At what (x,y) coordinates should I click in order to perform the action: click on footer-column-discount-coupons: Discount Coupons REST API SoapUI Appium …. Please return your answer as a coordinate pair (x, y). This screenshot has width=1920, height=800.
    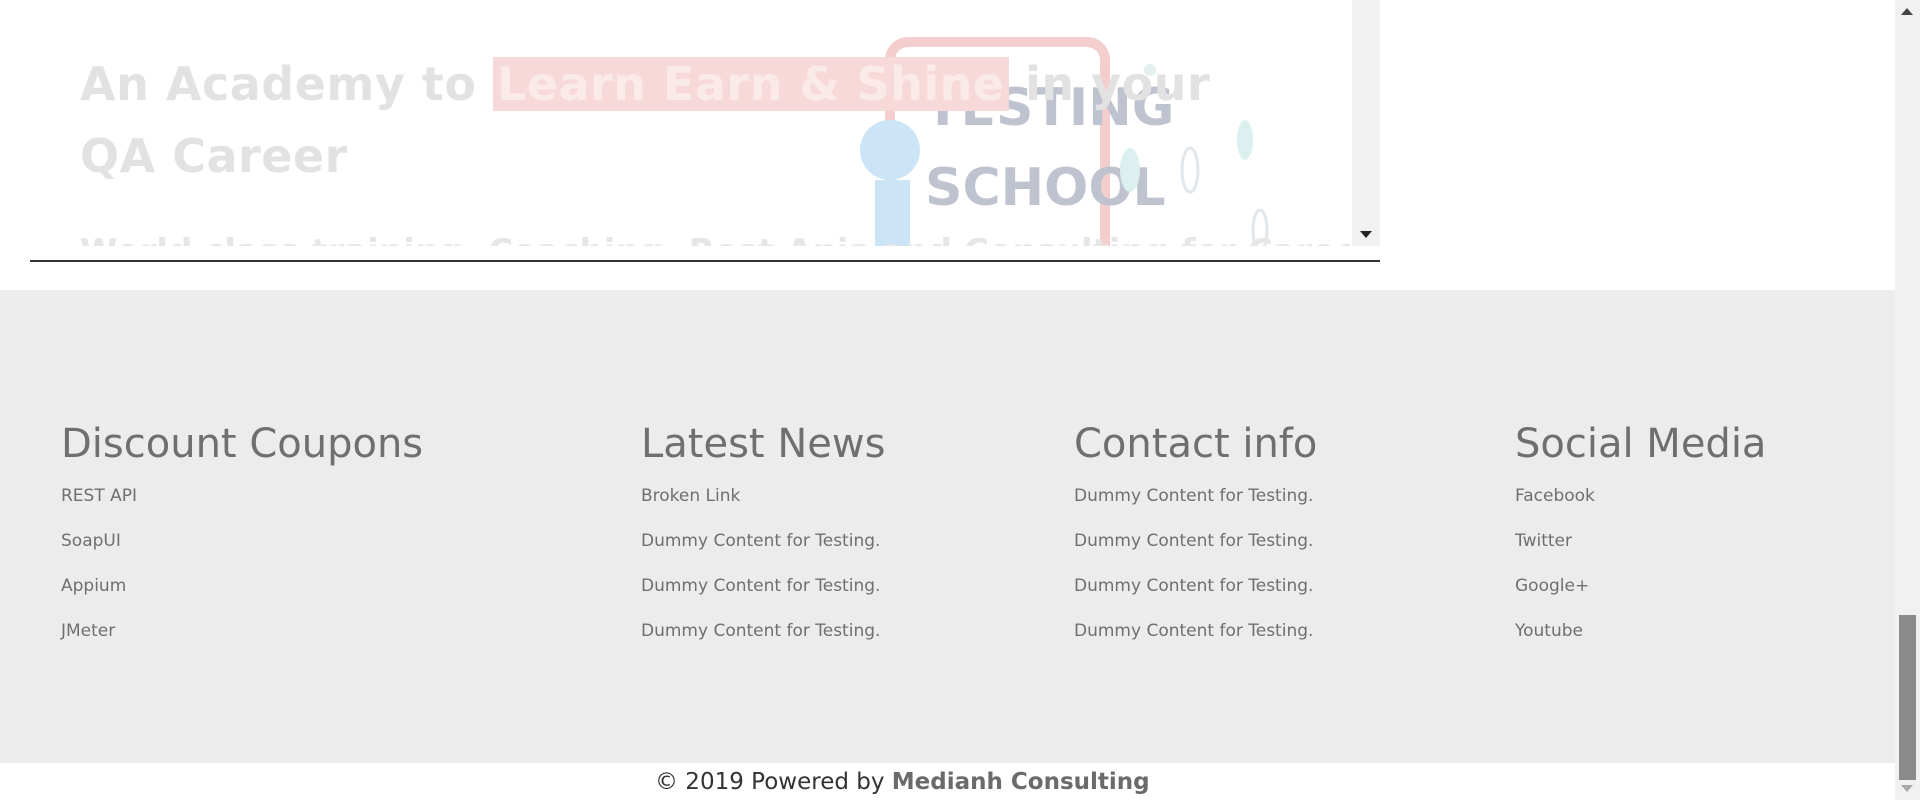
    Looking at the image, I should click on (242, 543).